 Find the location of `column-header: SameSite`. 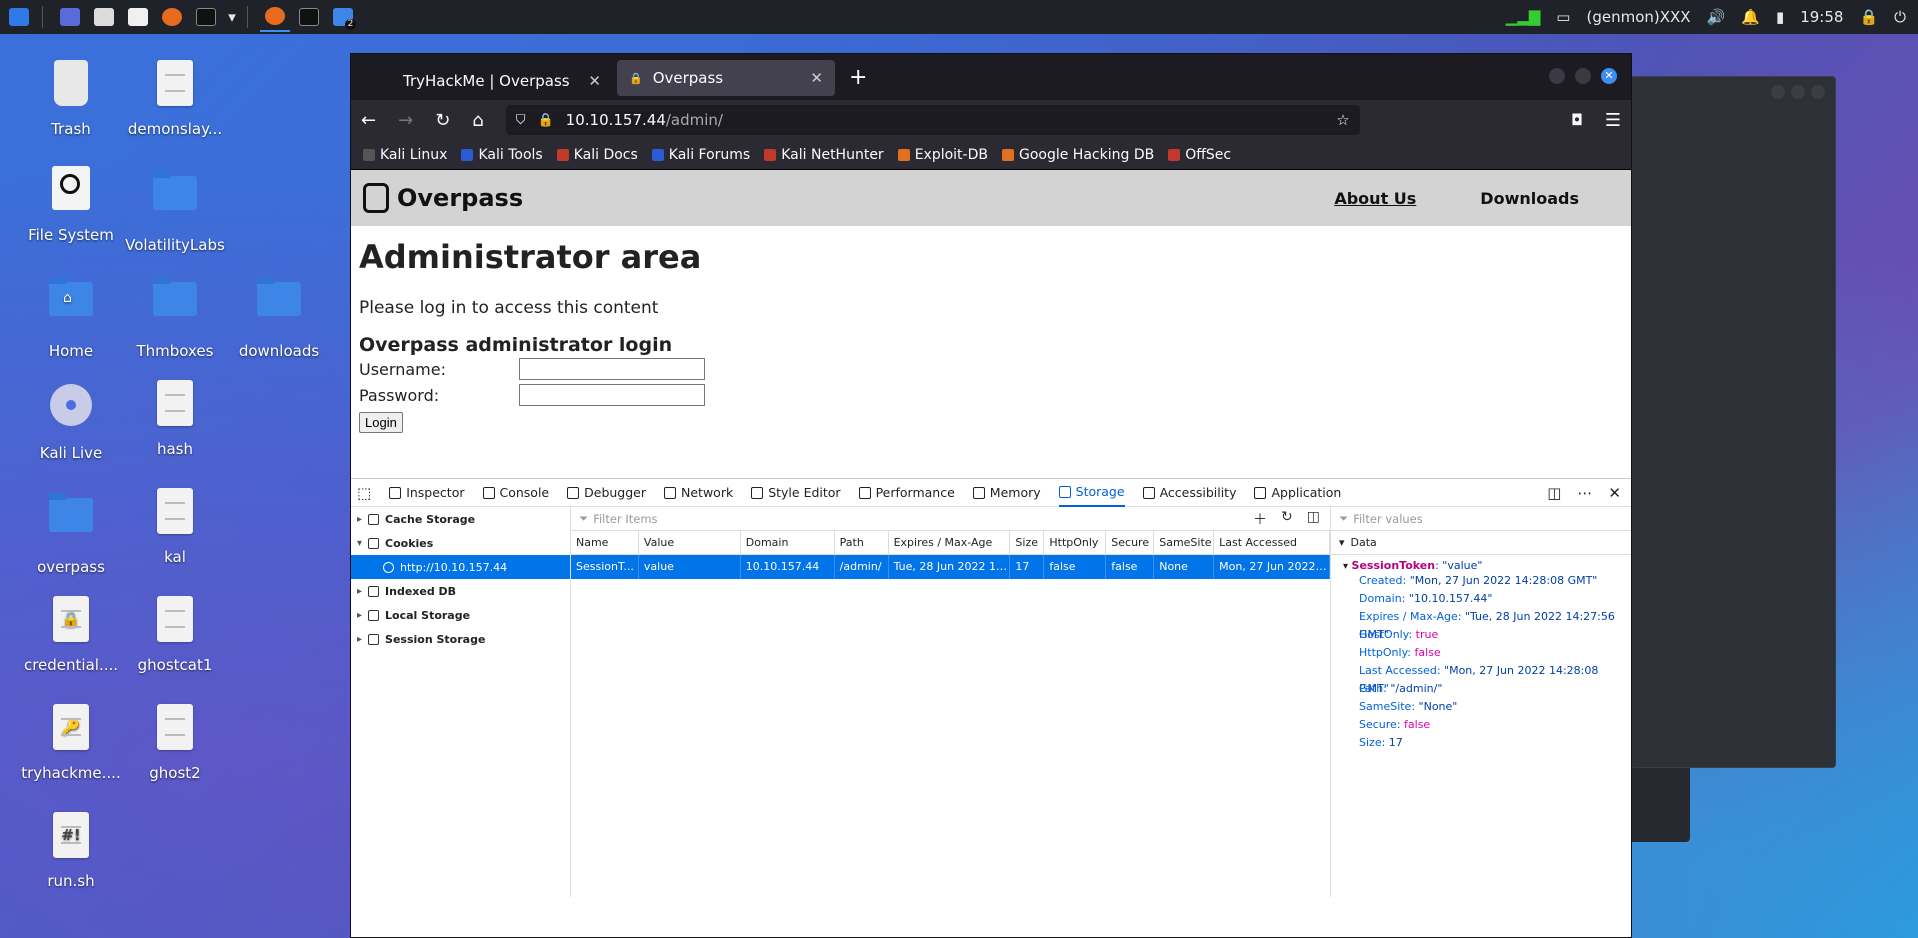

column-header: SameSite is located at coordinates (1184, 542).